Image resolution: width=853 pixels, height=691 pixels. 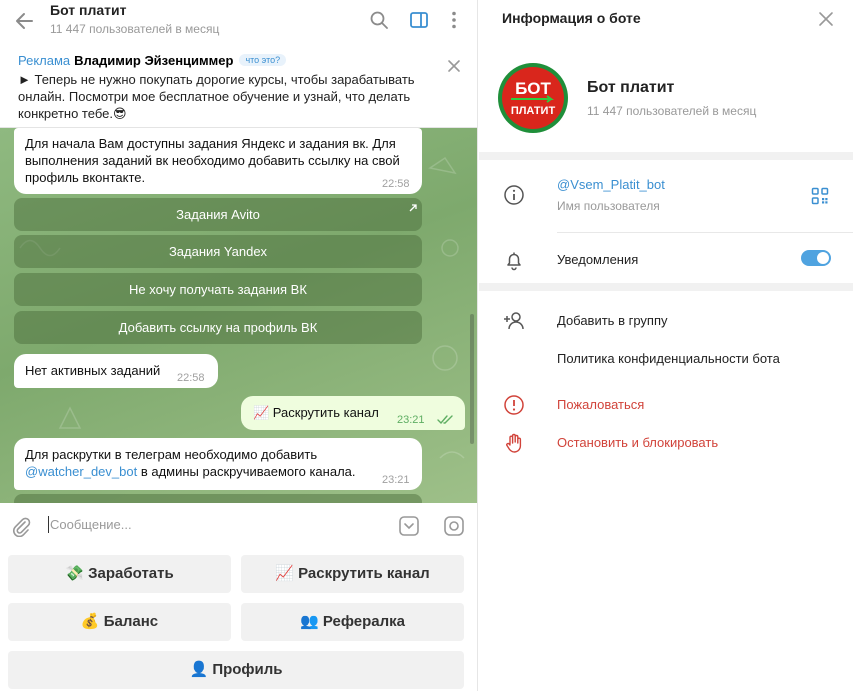 What do you see at coordinates (454, 20) in the screenshot?
I see `more-menu-icon` at bounding box center [454, 20].